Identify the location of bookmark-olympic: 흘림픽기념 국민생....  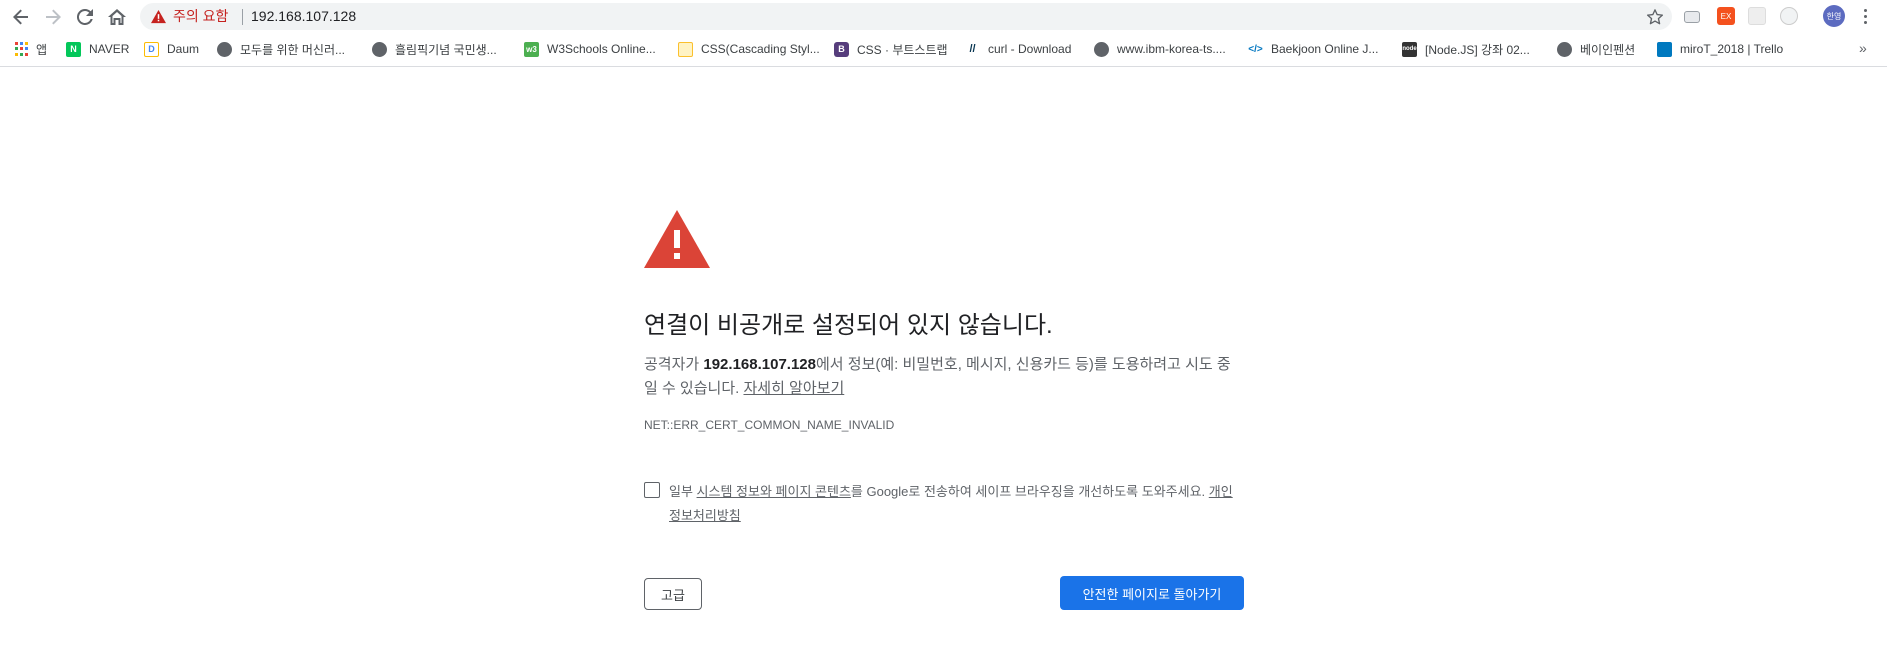
(434, 49).